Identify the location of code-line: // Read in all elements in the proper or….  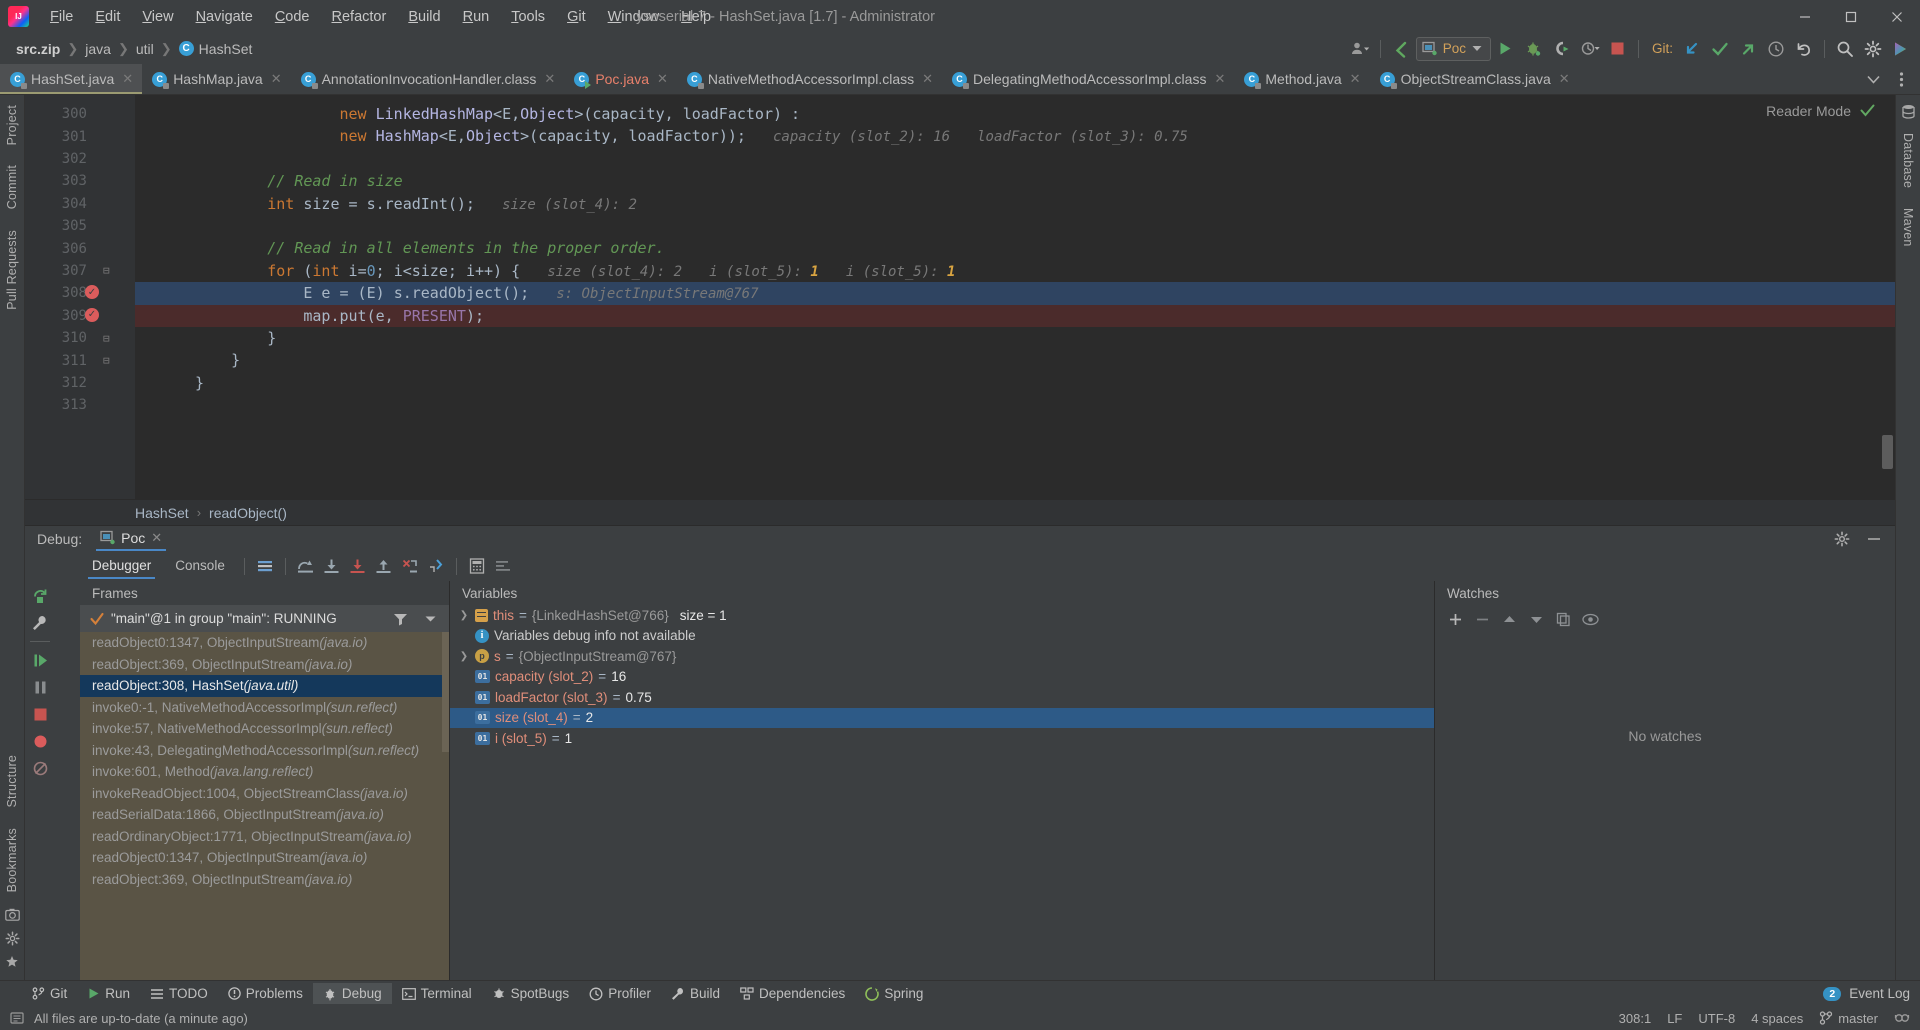
(1015, 248).